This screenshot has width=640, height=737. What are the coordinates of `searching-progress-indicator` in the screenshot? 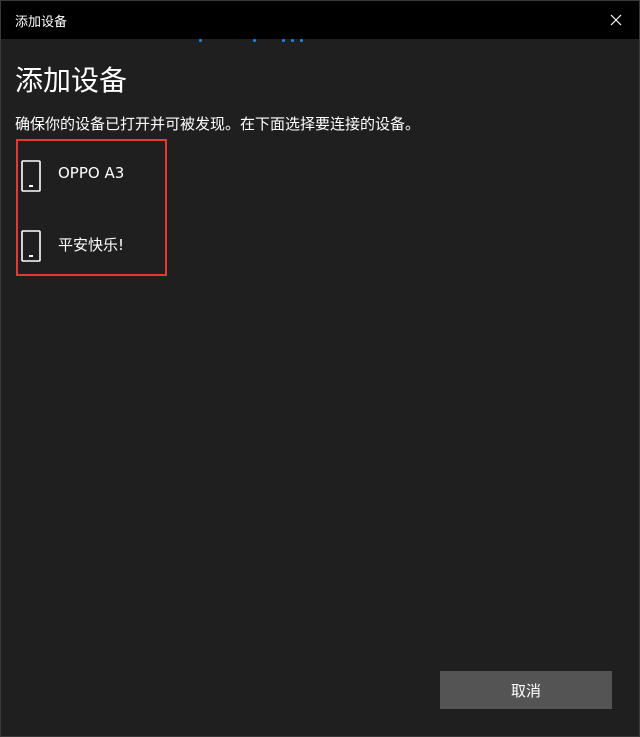 It's located at (256, 41).